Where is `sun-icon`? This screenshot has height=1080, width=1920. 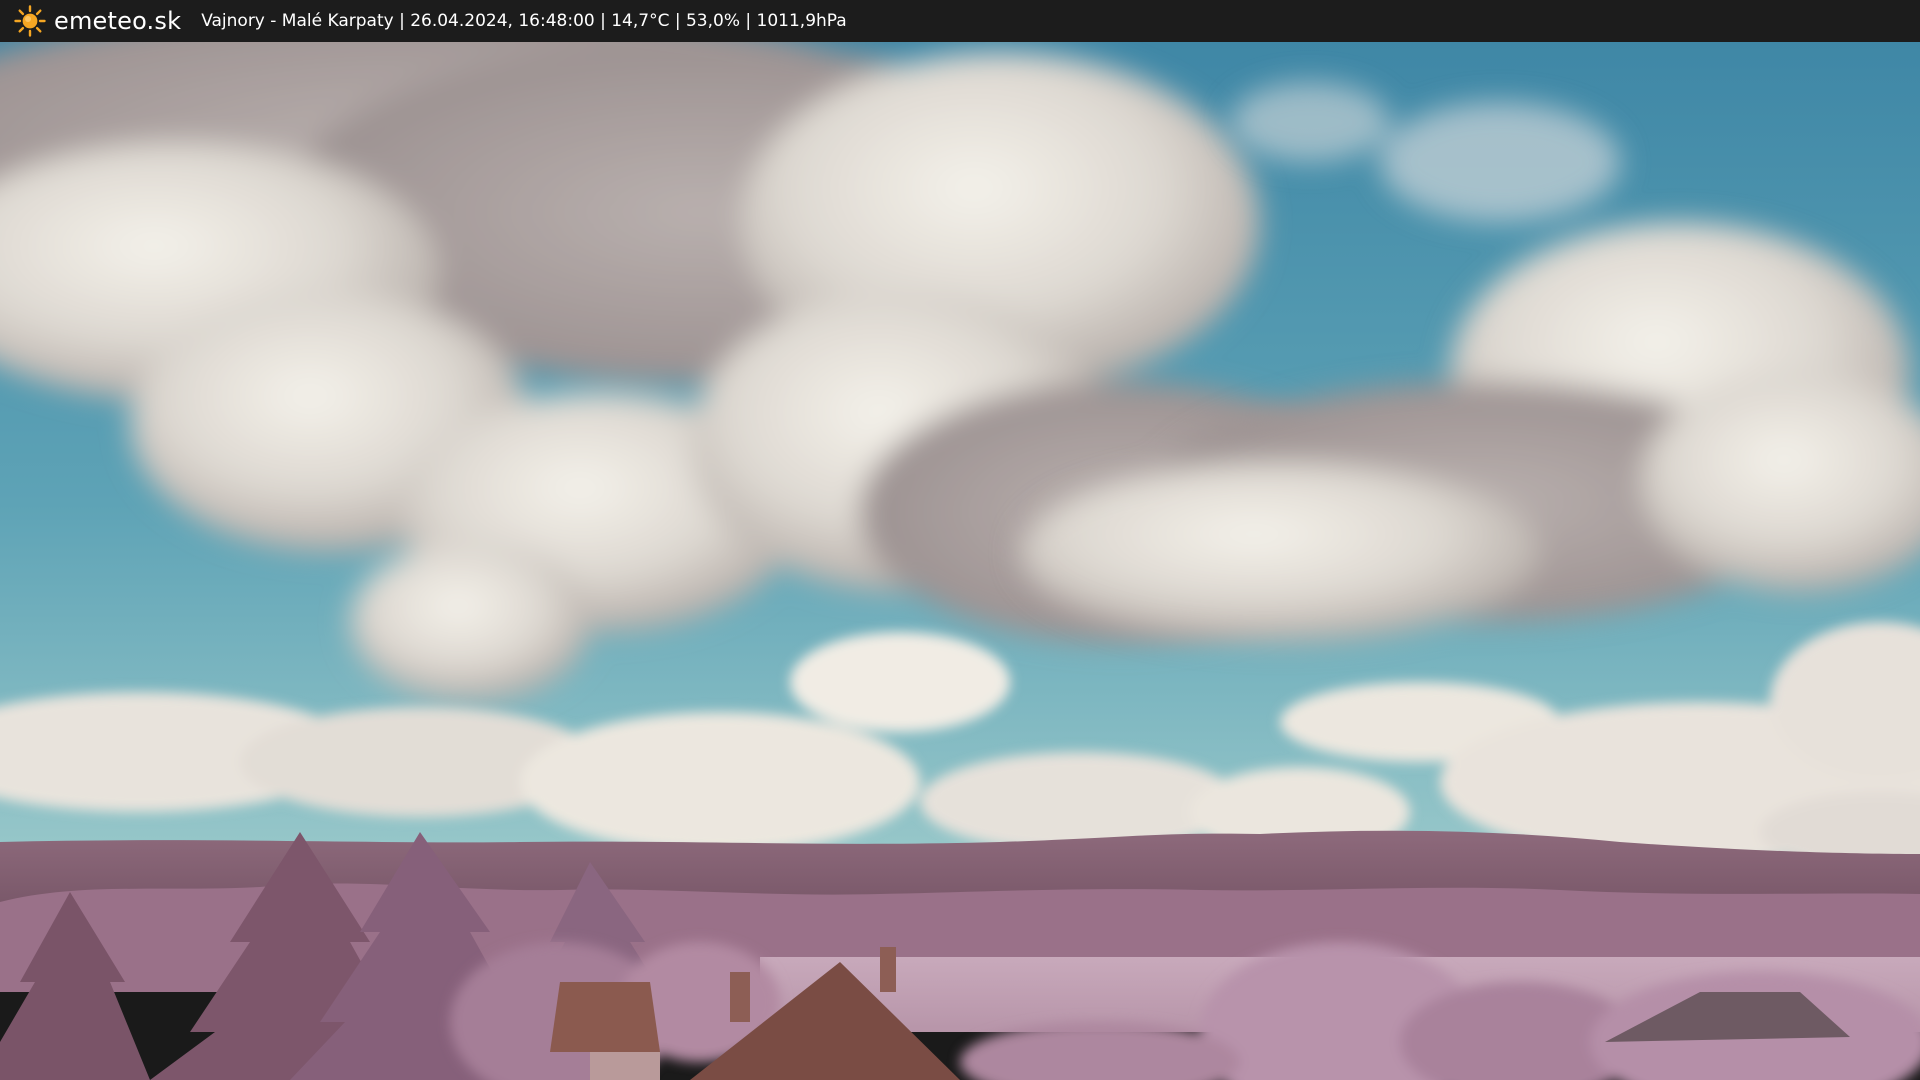 sun-icon is located at coordinates (30, 21).